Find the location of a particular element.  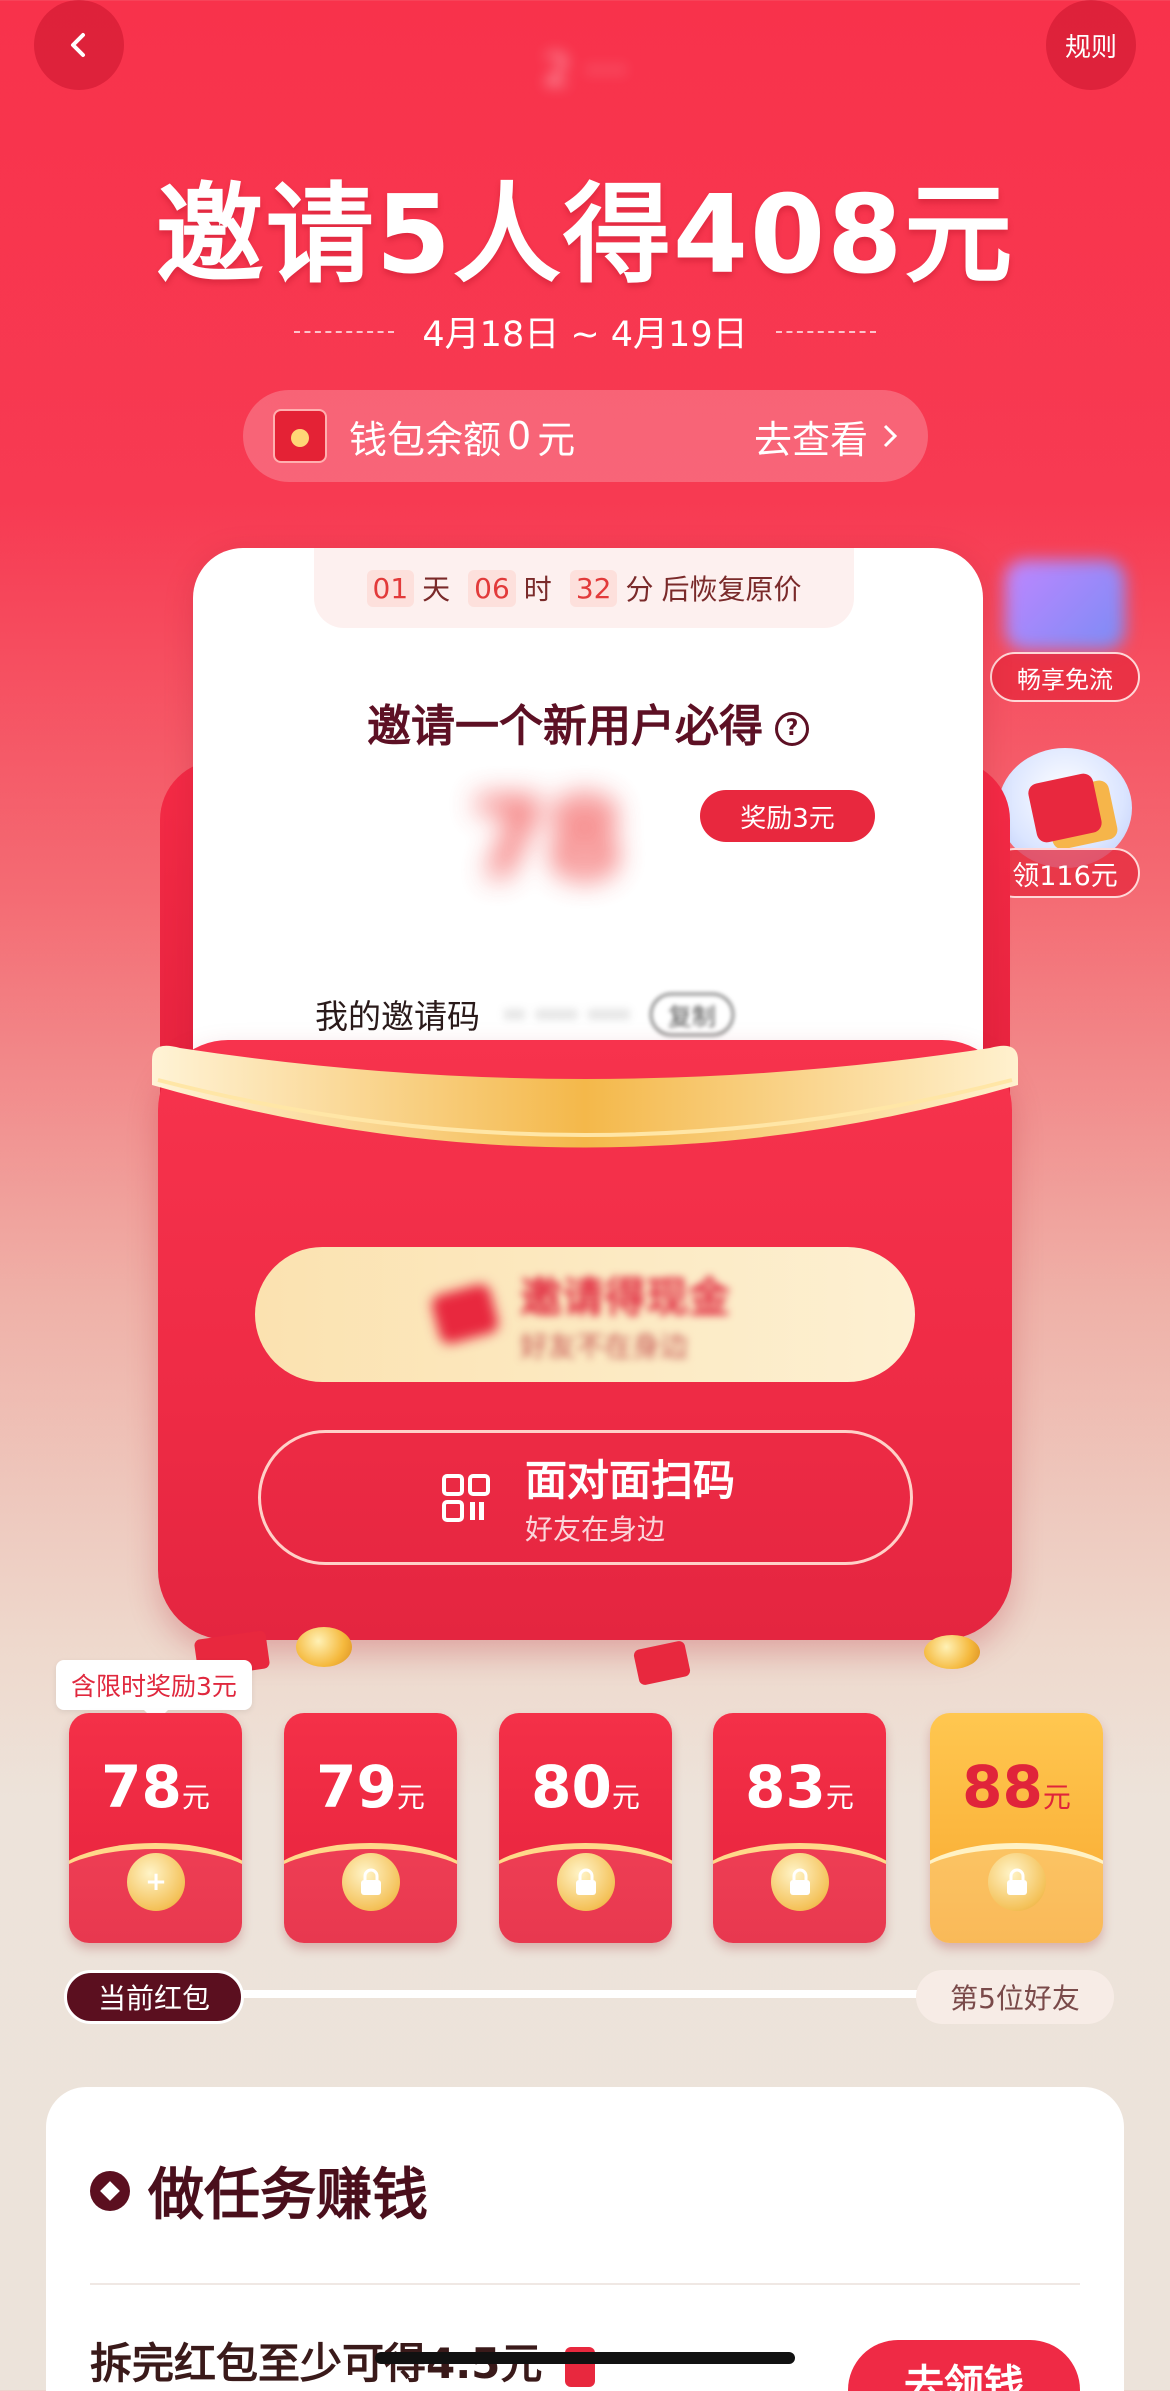

reward-tier-1: 78元 + is located at coordinates (155, 1828).